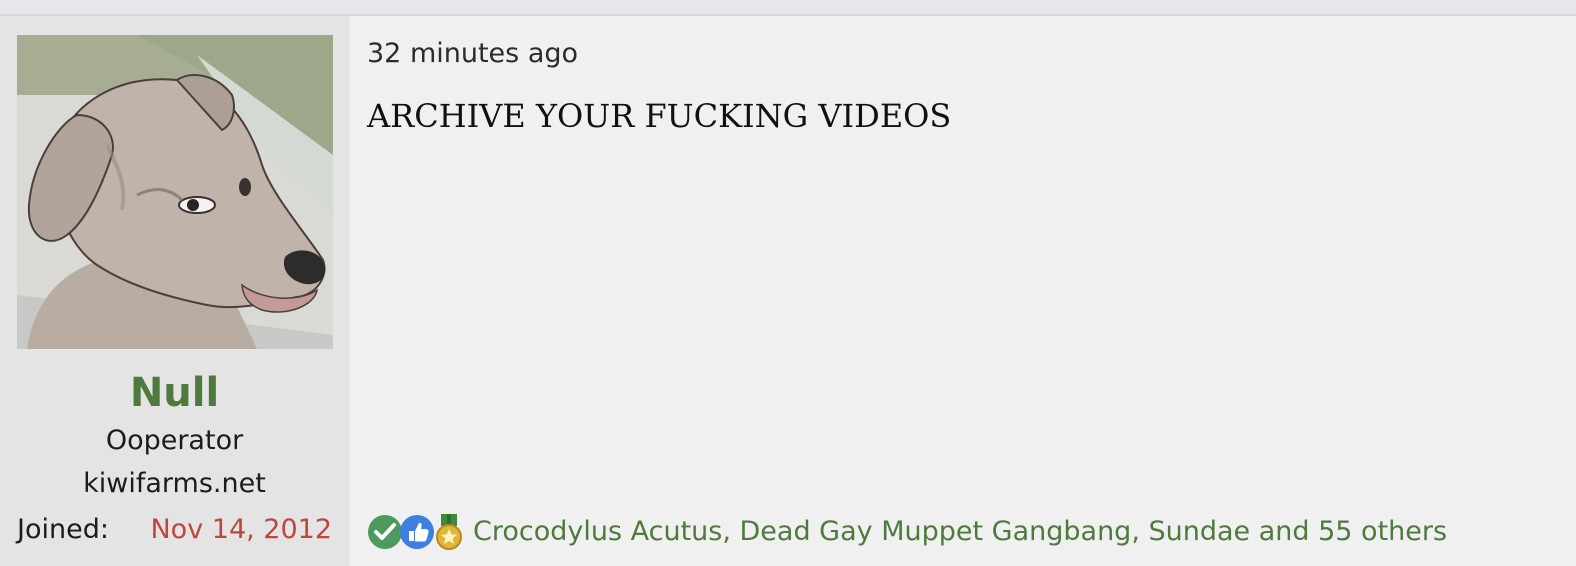 This screenshot has height=566, width=1576. Describe the element at coordinates (472, 54) in the screenshot. I see `post-timestamp: 32 minutes ago` at that location.